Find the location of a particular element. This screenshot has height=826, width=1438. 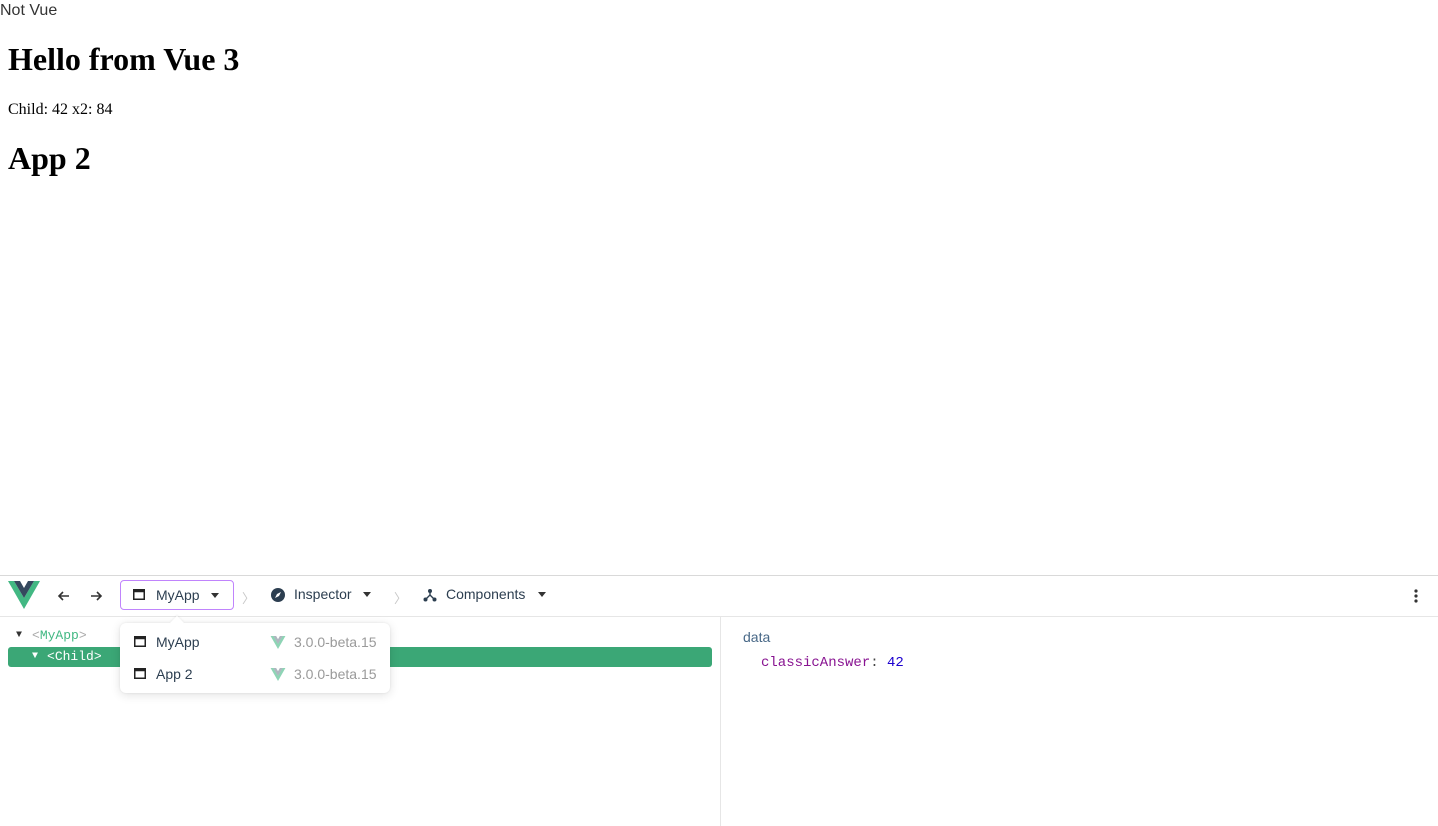

dropdown-item-name: App 2 is located at coordinates (174, 674).